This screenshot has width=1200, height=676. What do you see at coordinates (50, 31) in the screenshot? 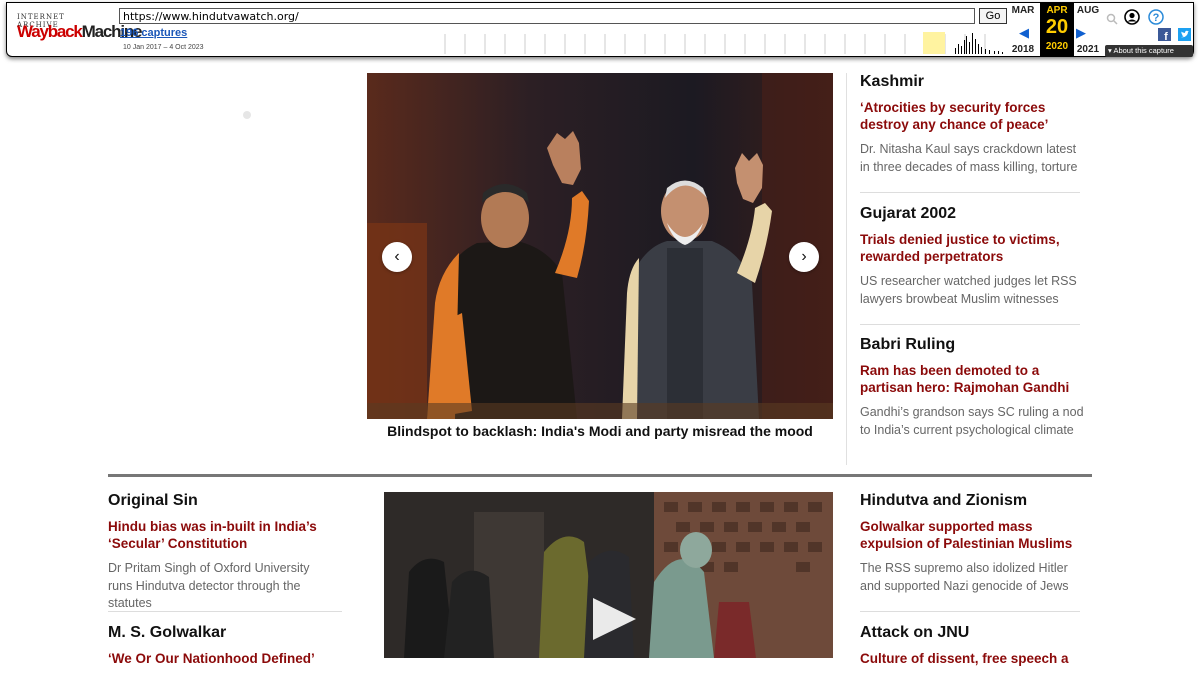
I see `wordmark-wayback: Wayback` at bounding box center [50, 31].